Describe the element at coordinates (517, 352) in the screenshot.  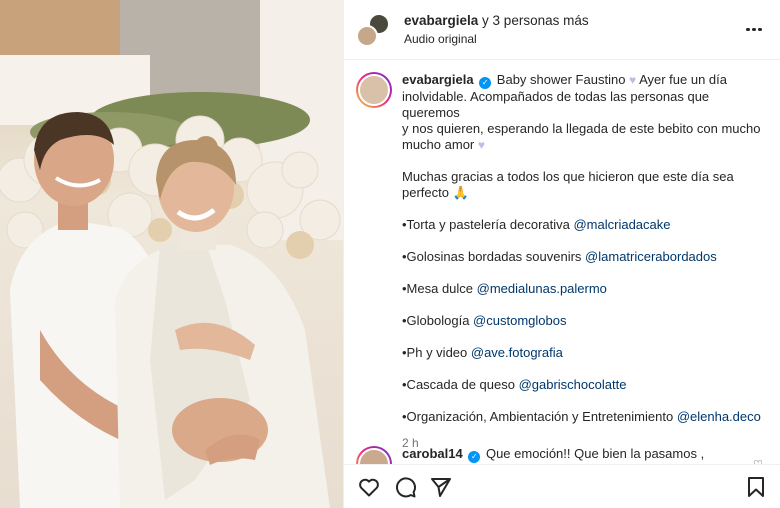
I see `mention-link: @ave.fotografia` at that location.